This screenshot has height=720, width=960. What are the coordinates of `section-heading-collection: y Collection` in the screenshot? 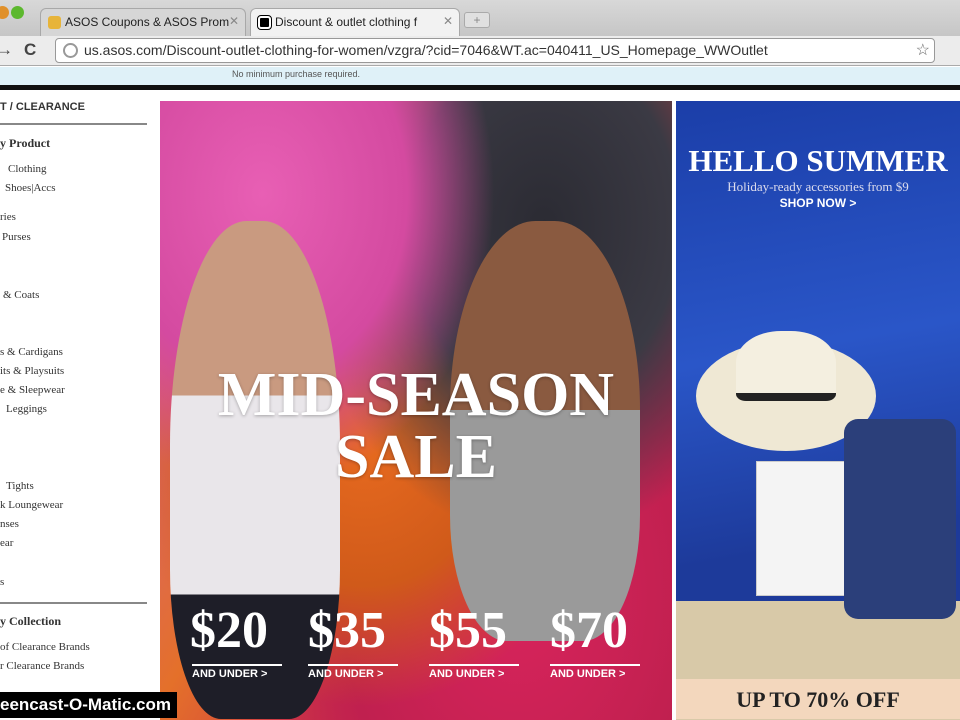 It's located at (30, 621).